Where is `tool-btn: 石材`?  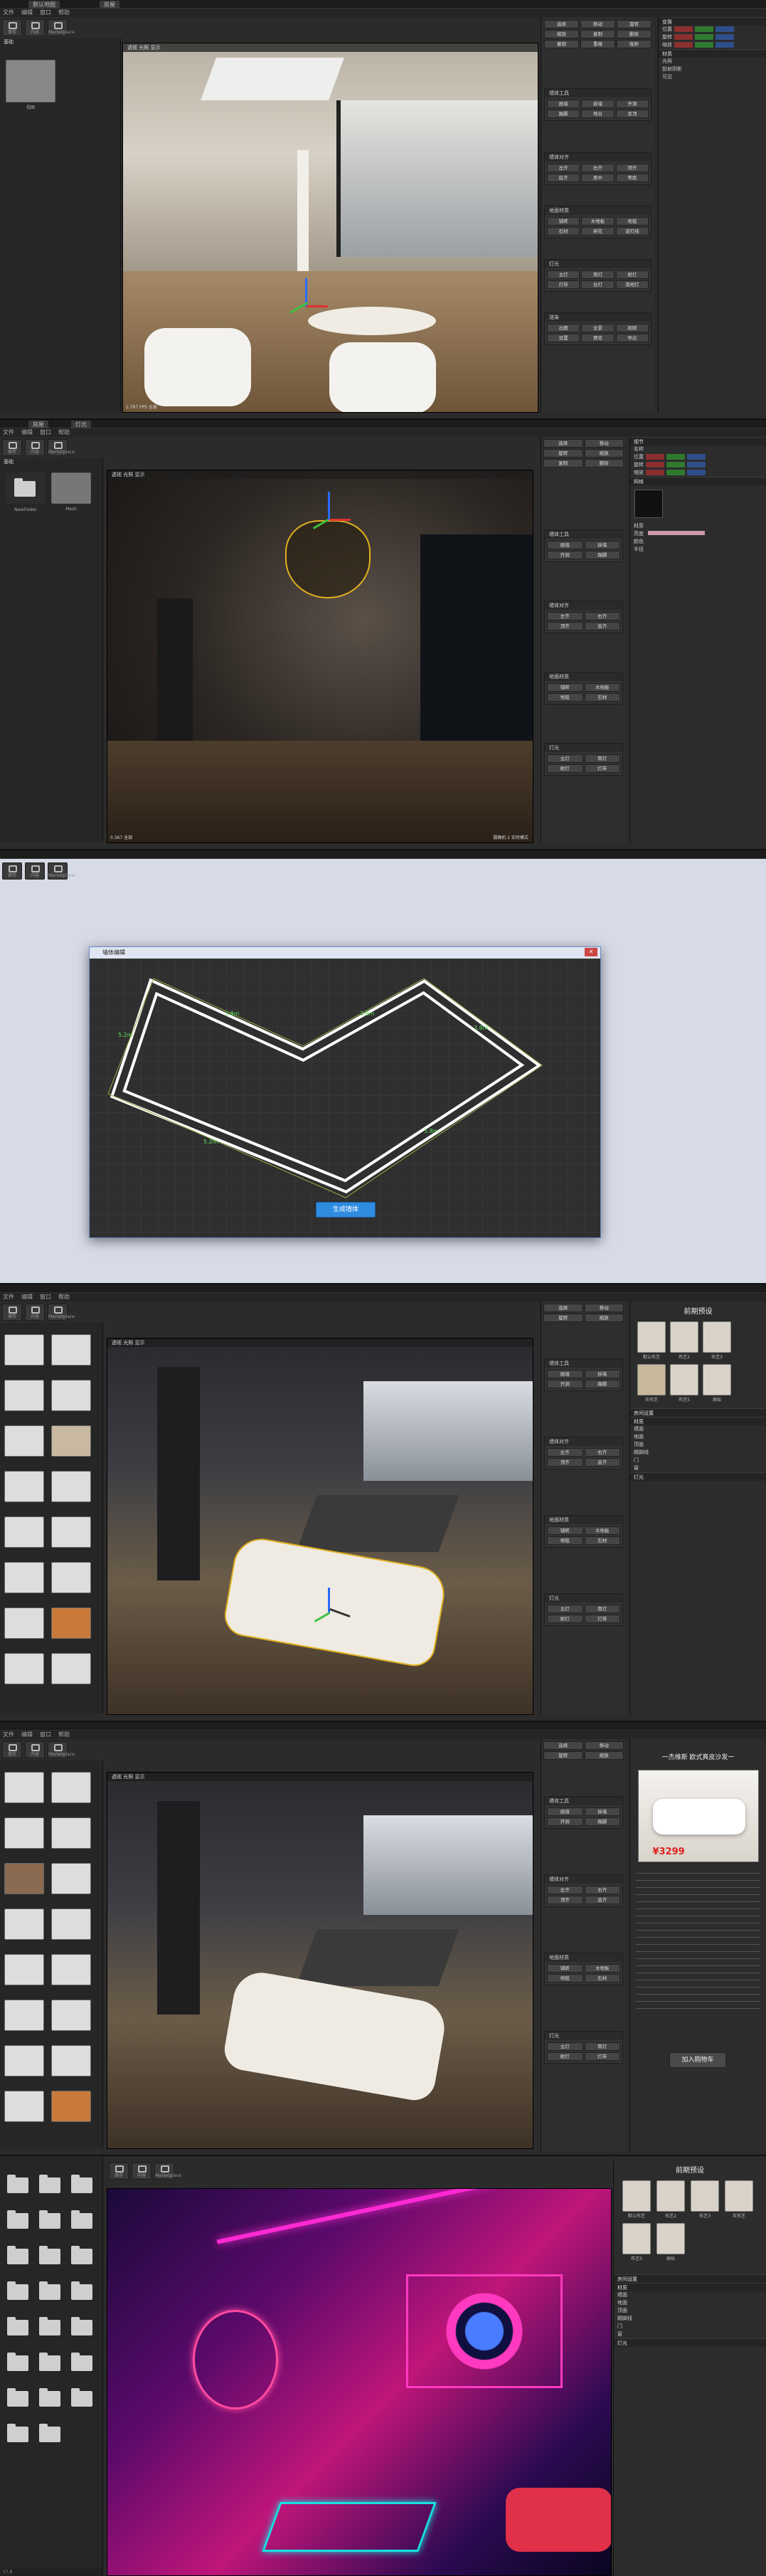 tool-btn: 石材 is located at coordinates (602, 1978).